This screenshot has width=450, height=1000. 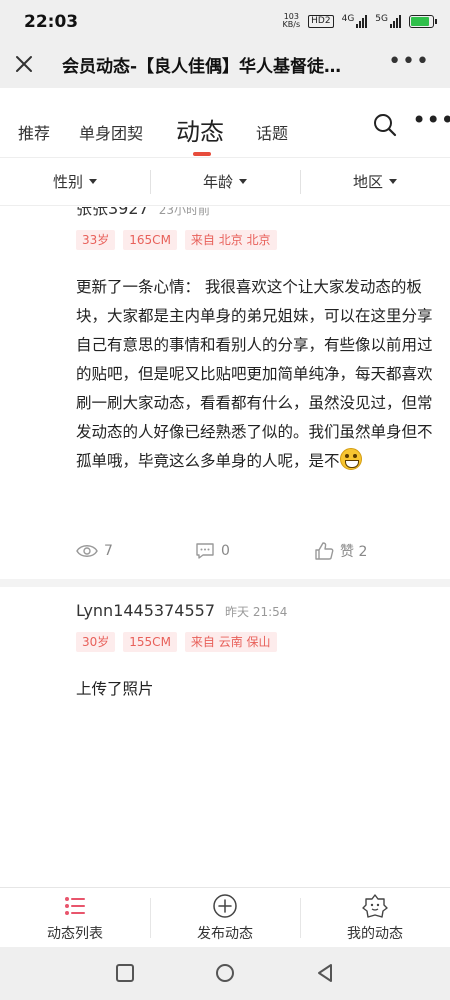 I want to click on more-dots-icon: •••, so click(x=409, y=62).